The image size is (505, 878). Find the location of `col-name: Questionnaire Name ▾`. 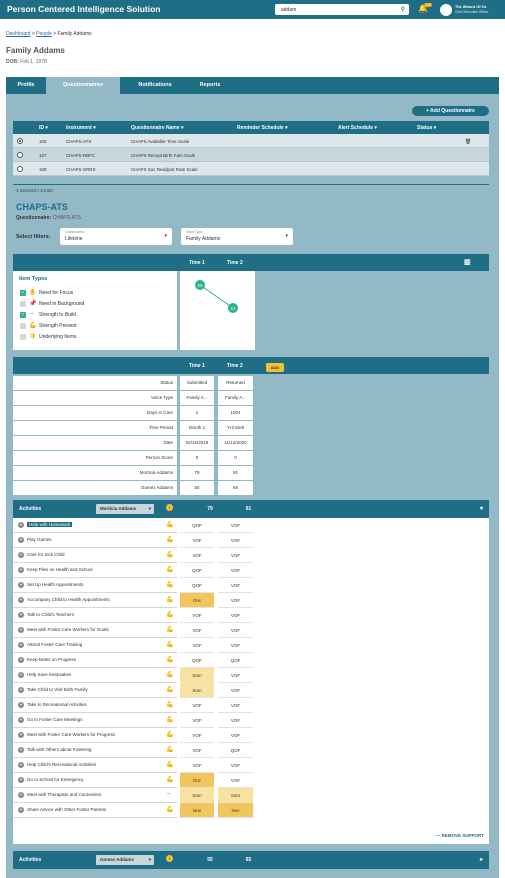

col-name: Questionnaire Name ▾ is located at coordinates (157, 128).